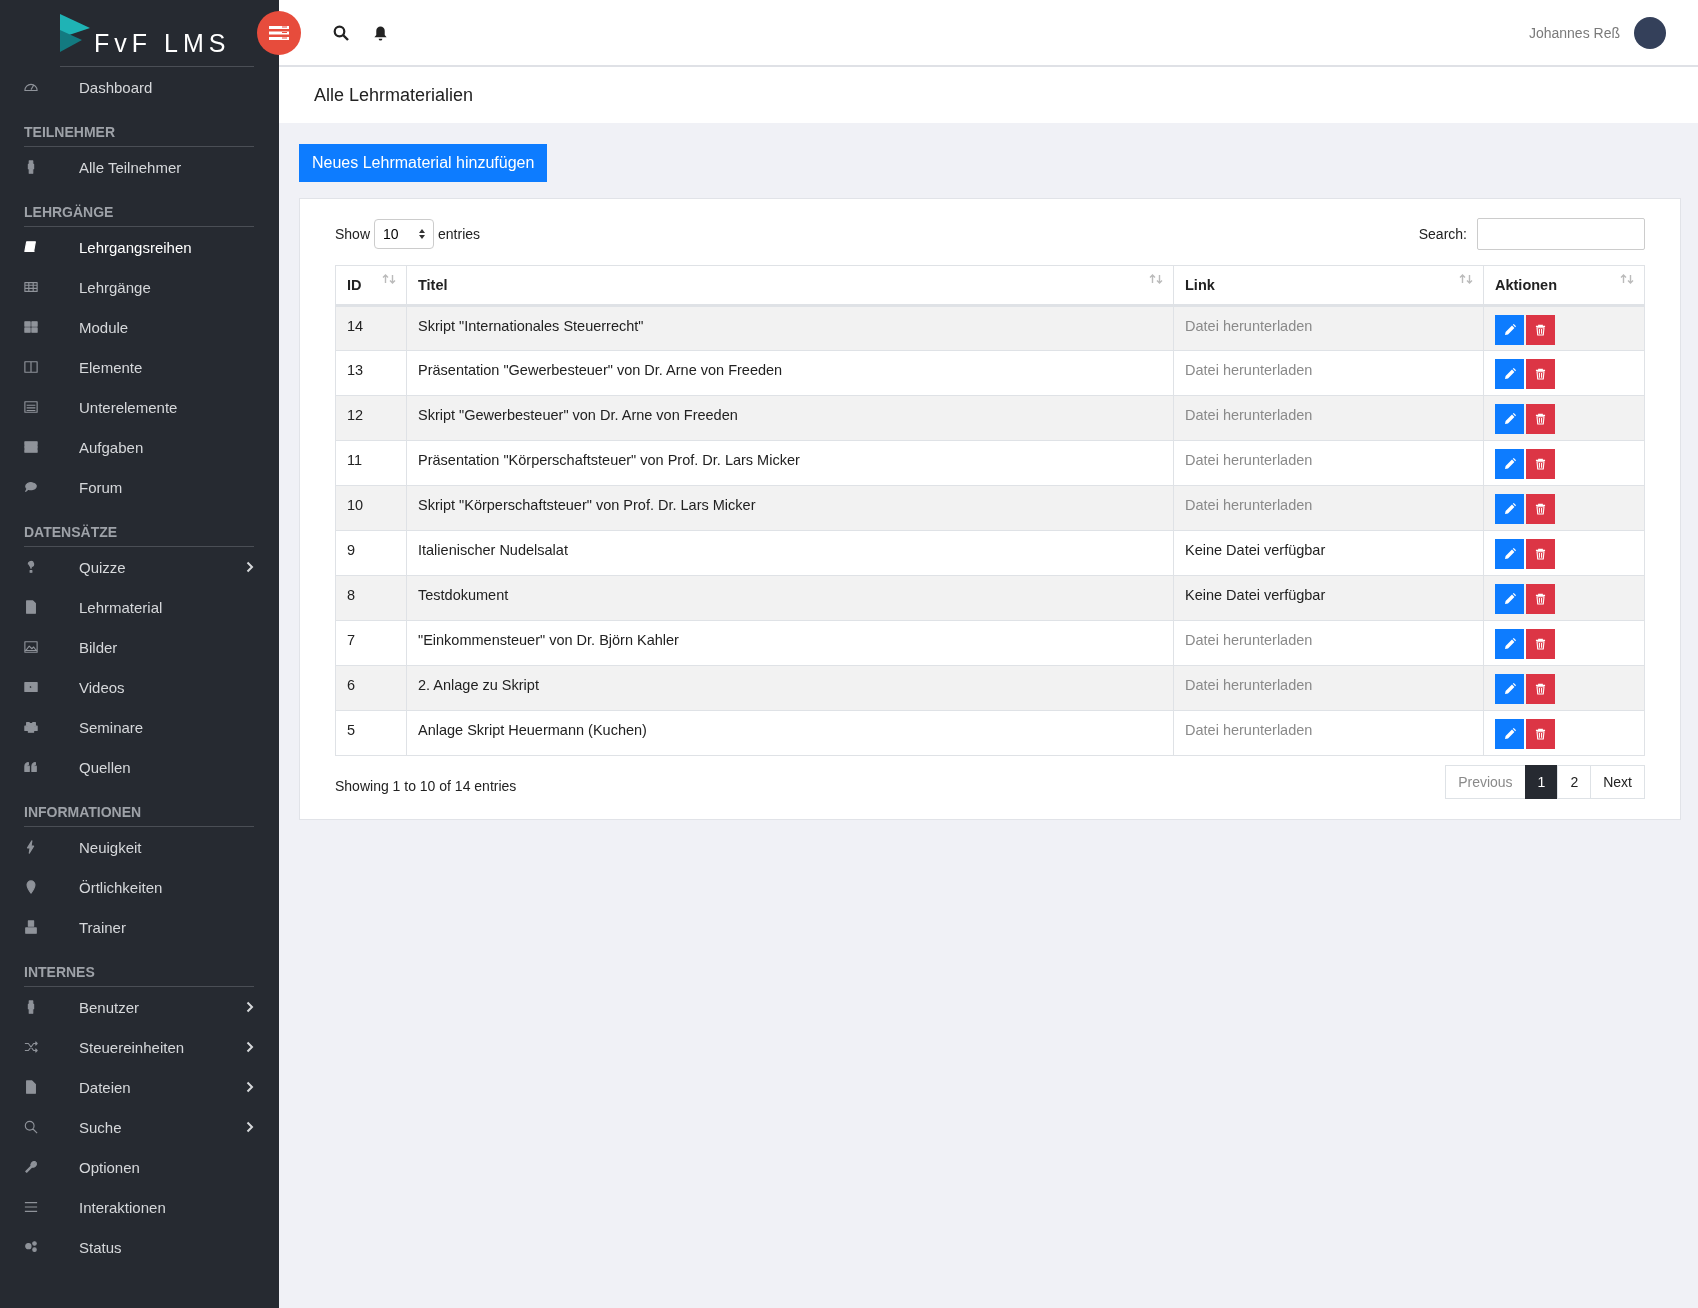  I want to click on pagination-button: 1, so click(1541, 782).